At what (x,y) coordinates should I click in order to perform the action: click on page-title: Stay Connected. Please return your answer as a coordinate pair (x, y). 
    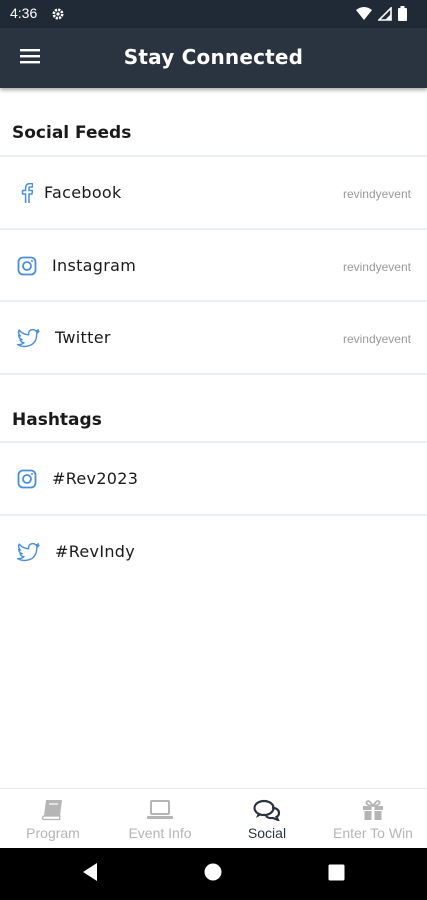
    Looking at the image, I should click on (213, 57).